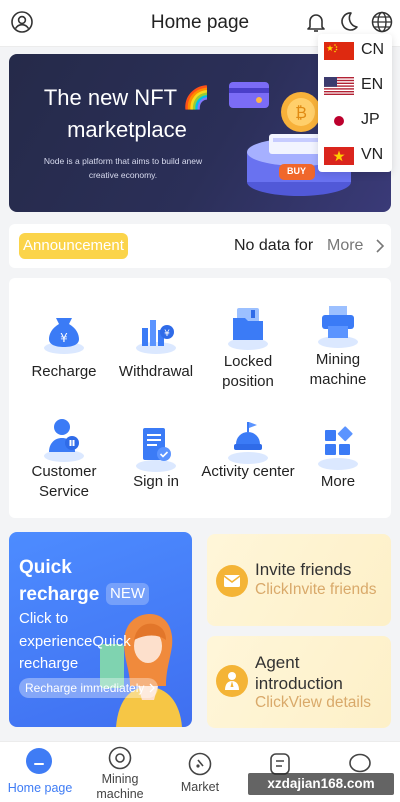 The image size is (400, 802). I want to click on envelope-icon, so click(232, 581).